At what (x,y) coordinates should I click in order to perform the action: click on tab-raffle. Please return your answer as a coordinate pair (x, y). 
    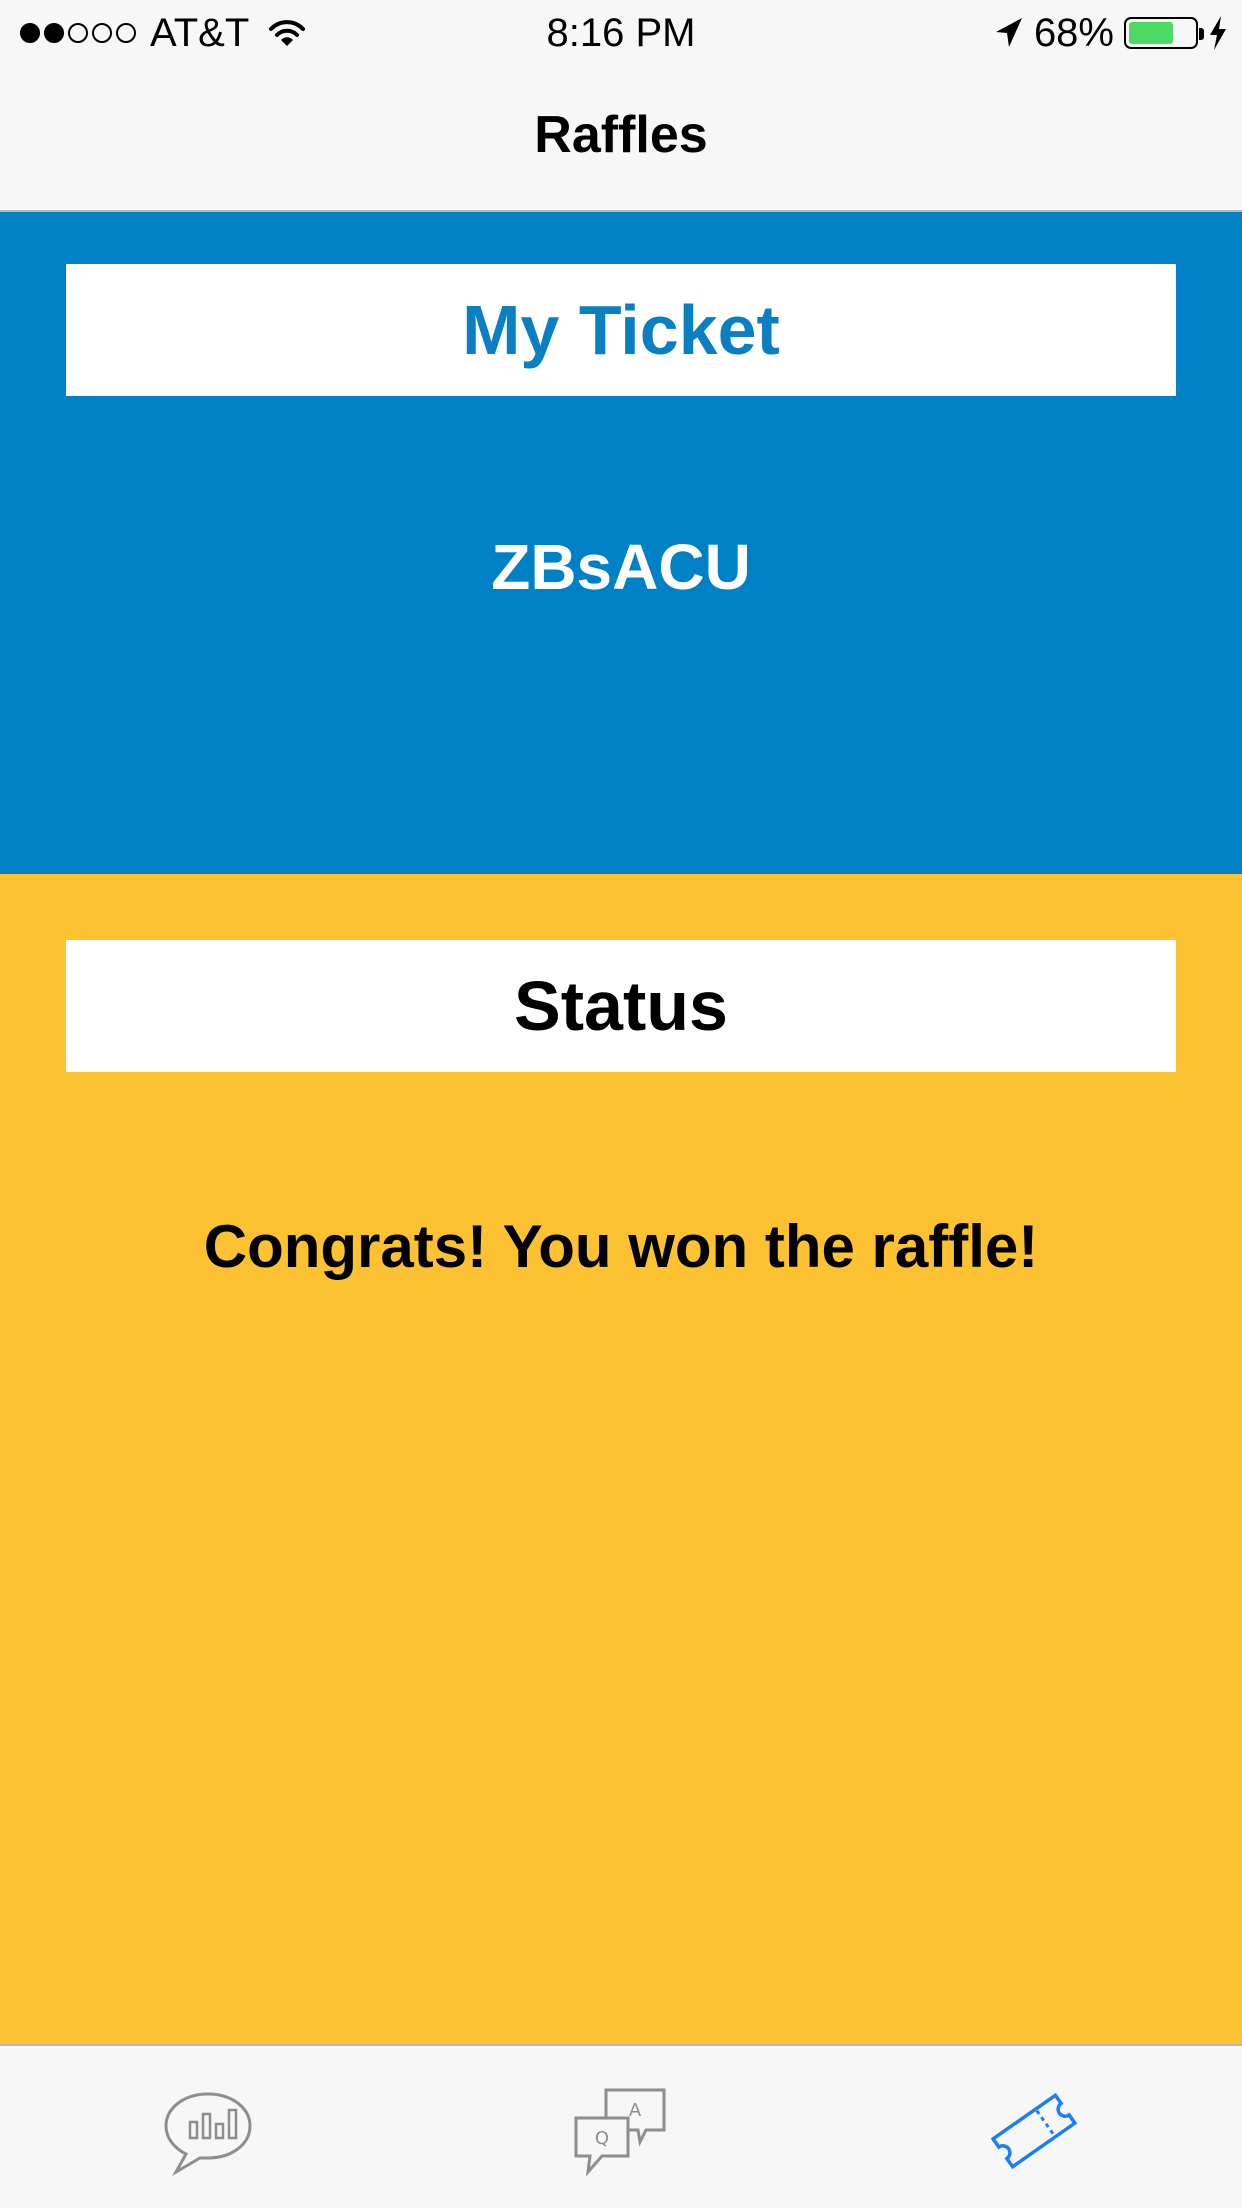
    Looking at the image, I should click on (1034, 2131).